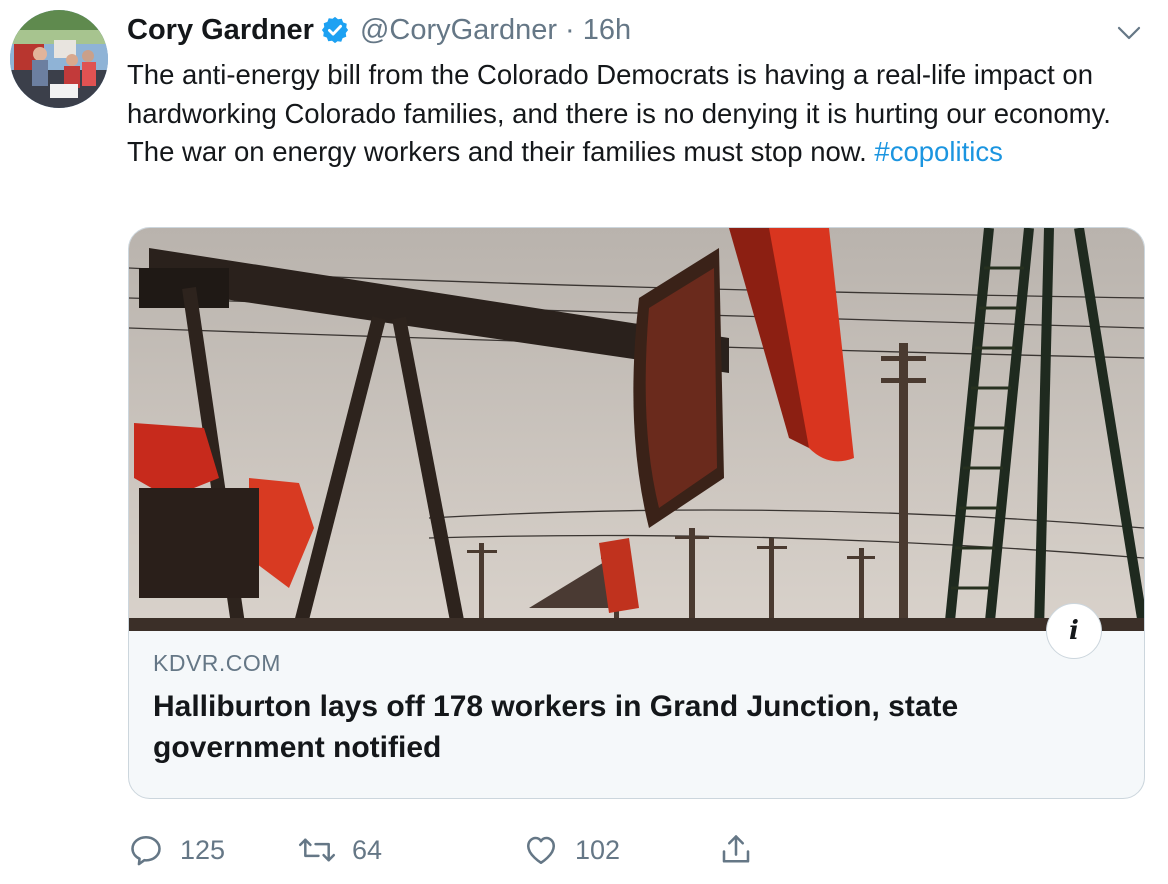 Image resolution: width=1168 pixels, height=884 pixels. Describe the element at coordinates (598, 849) in the screenshot. I see `like-count: 102` at that location.